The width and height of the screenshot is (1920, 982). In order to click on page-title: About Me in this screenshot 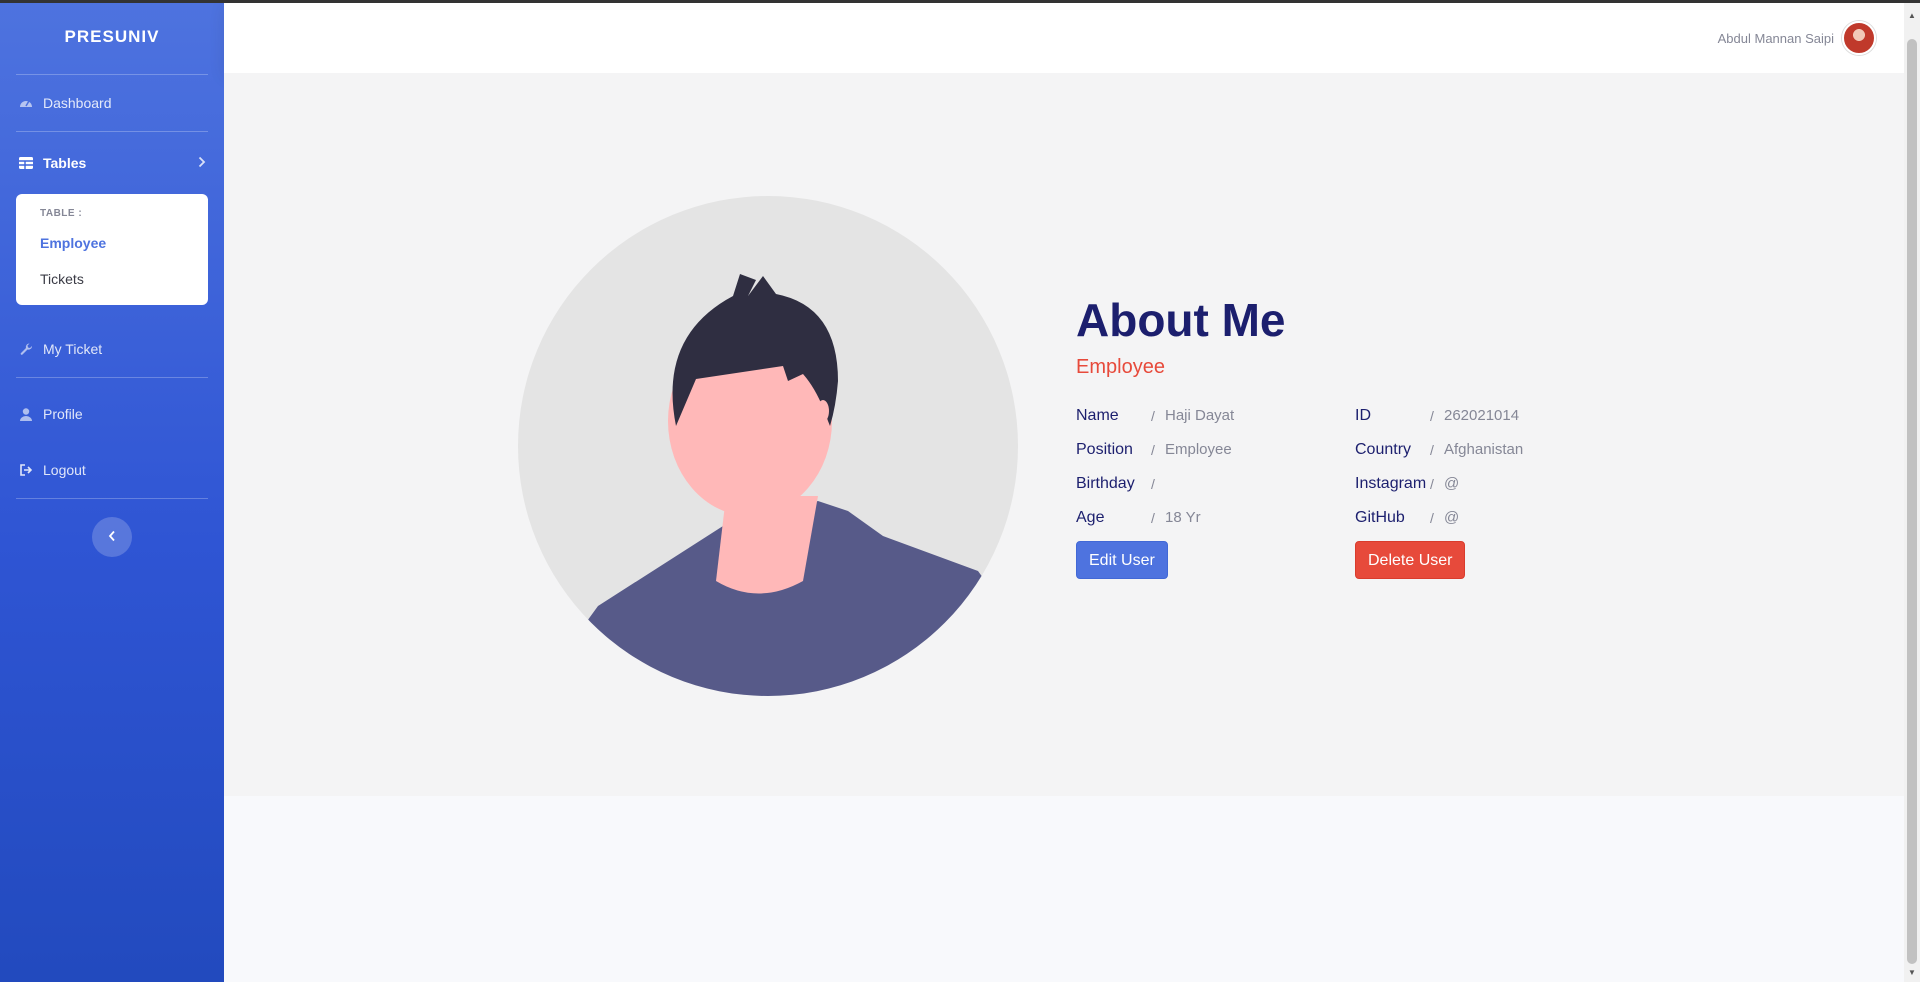, I will do `click(1181, 320)`.